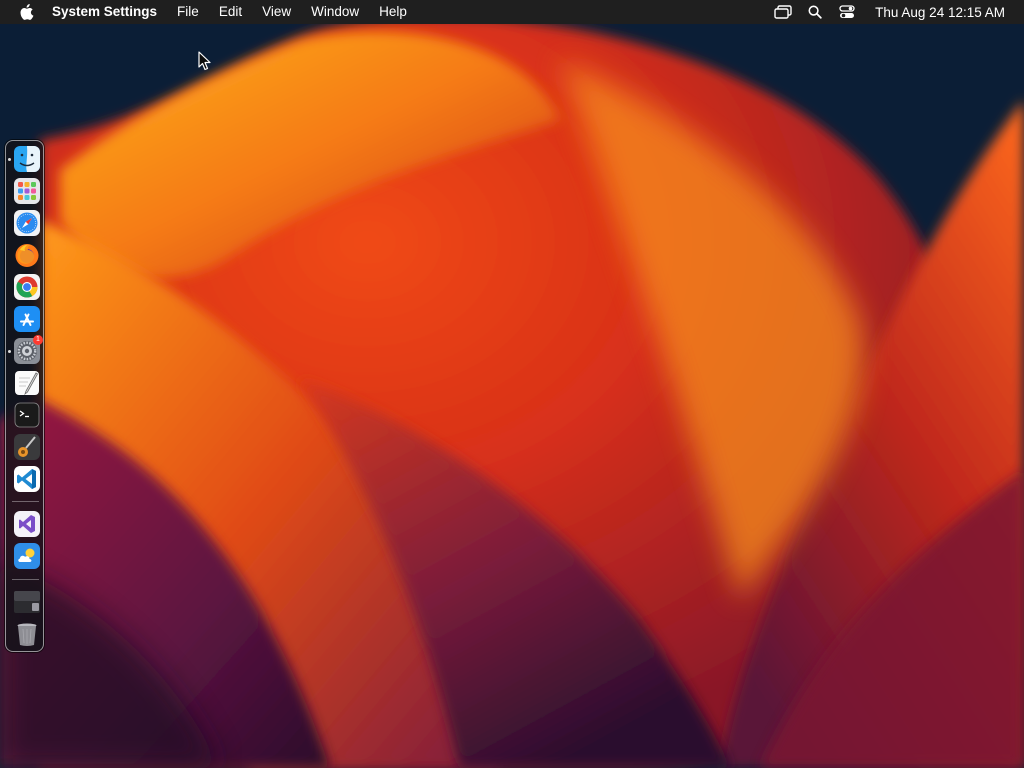 This screenshot has height=768, width=1024. What do you see at coordinates (27, 159) in the screenshot?
I see `finder-icon` at bounding box center [27, 159].